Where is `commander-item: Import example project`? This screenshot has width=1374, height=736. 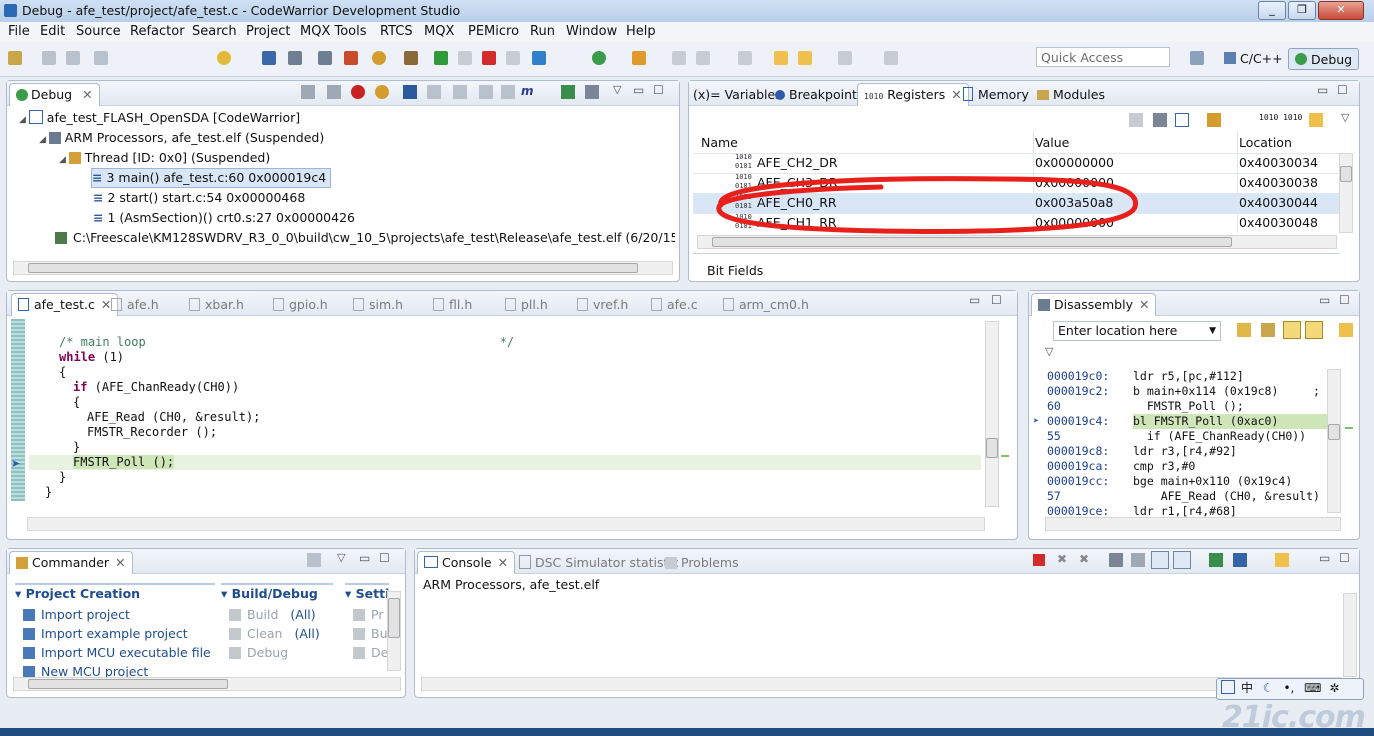 commander-item: Import example project is located at coordinates (105, 633).